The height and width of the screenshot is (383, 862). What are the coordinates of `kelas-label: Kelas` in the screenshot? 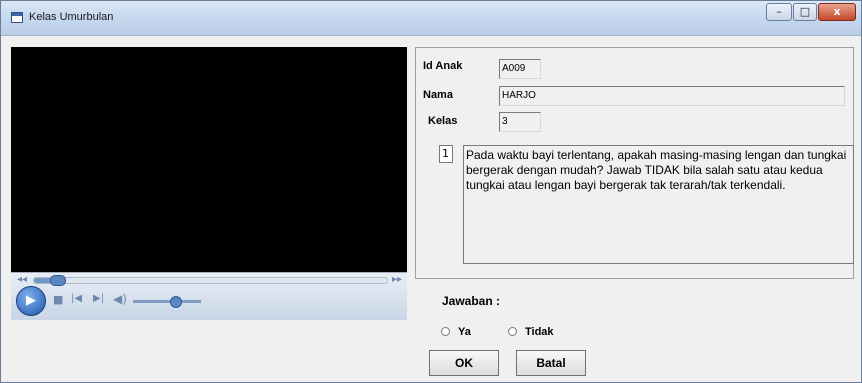 It's located at (443, 121).